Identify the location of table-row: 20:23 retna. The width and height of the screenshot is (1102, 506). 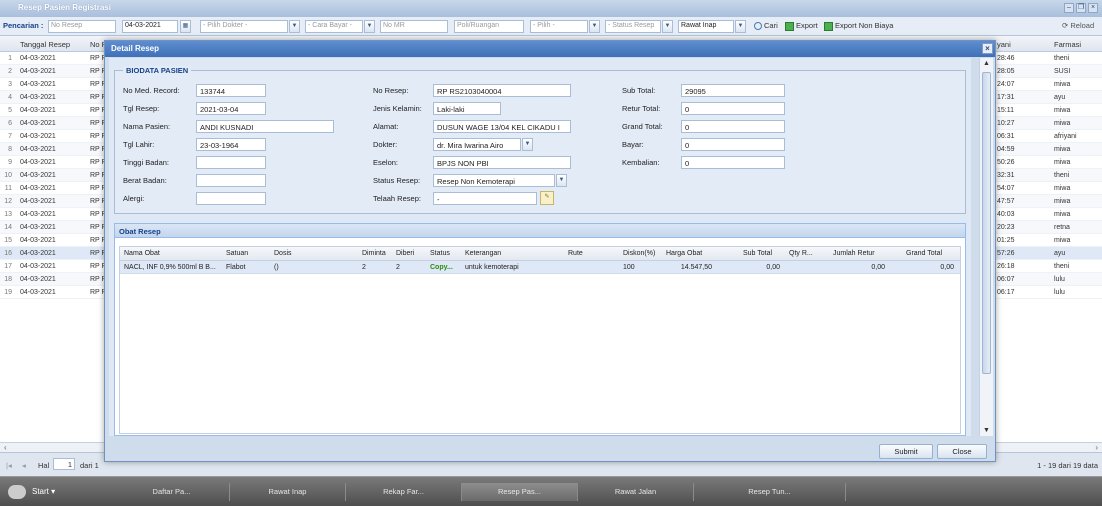
(1048, 227).